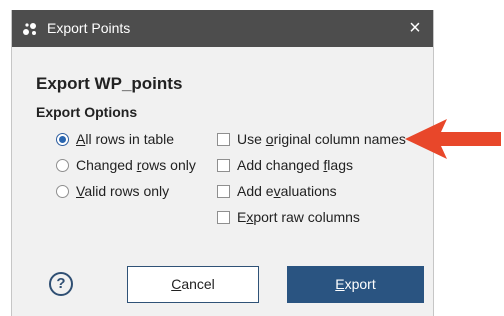  Describe the element at coordinates (89, 28) in the screenshot. I see `window-title: Export Points` at that location.